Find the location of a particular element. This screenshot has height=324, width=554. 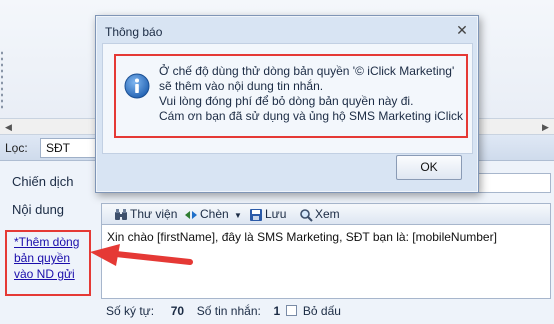

campaign-label: Chiến dịch is located at coordinates (43, 181).